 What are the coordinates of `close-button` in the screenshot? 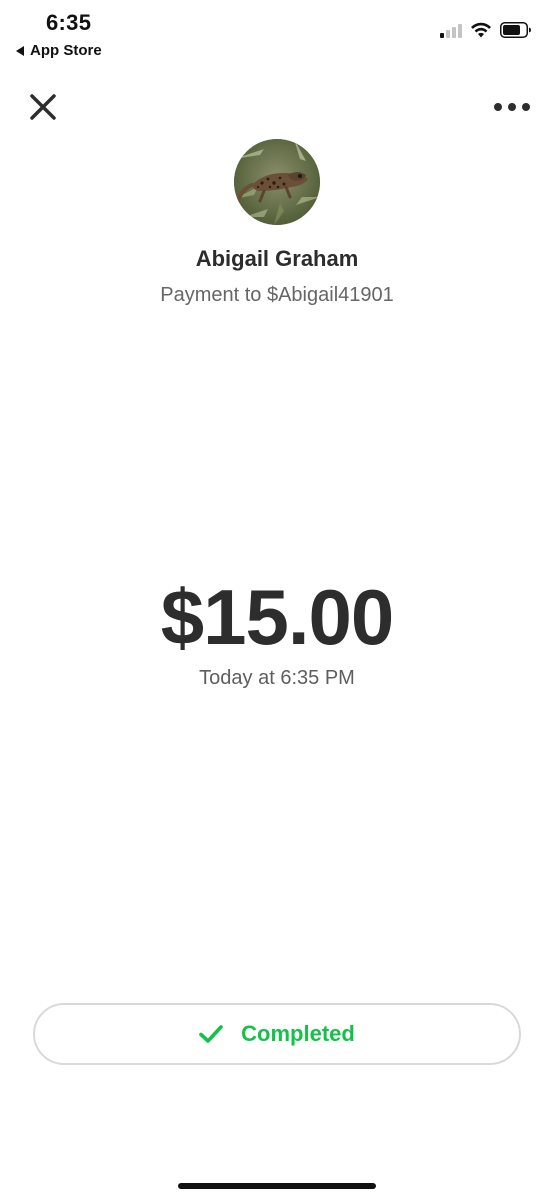 It's located at (43, 107).